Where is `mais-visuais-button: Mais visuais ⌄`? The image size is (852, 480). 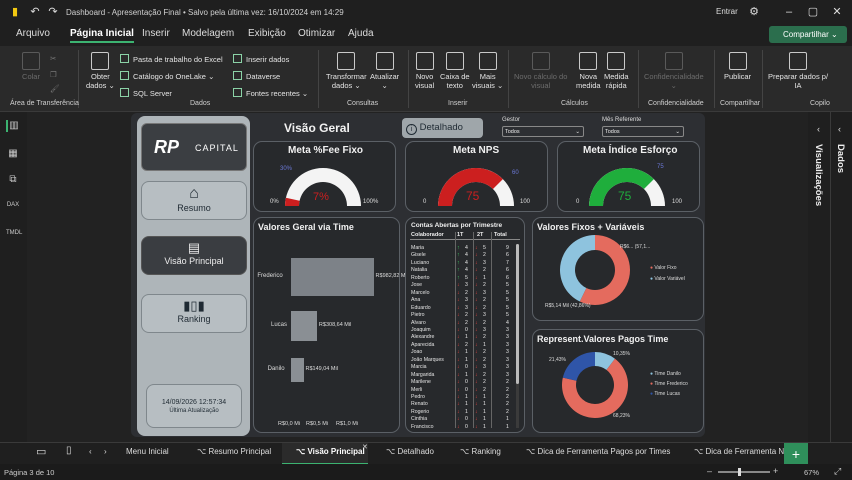
mais-visuais-button: Mais visuais ⌄ is located at coordinates (487, 71).